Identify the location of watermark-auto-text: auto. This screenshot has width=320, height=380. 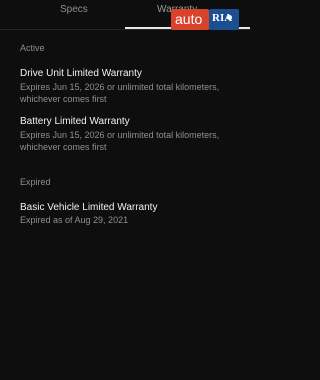
(189, 19).